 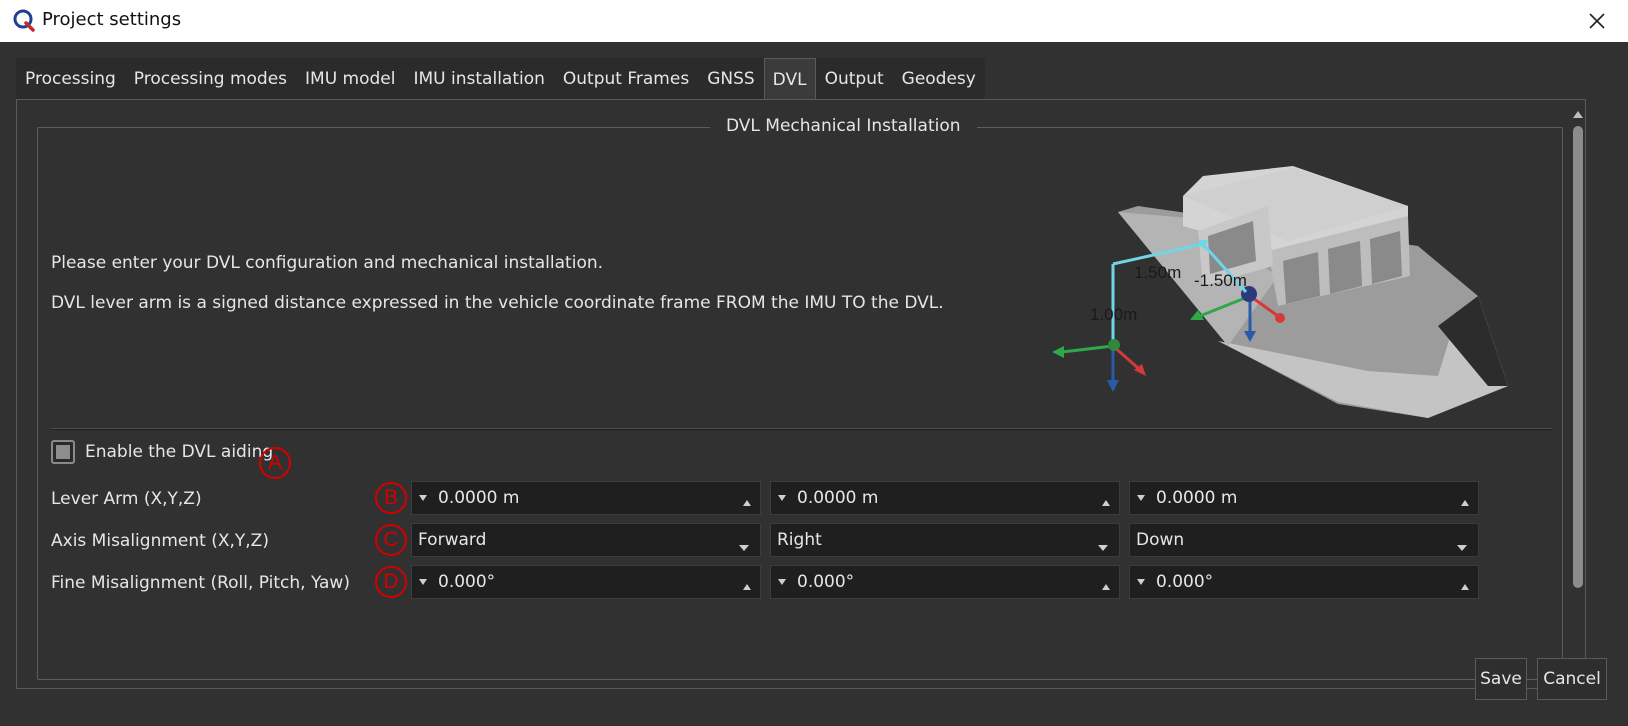 What do you see at coordinates (391, 498) in the screenshot?
I see `annotation-marker-b: B` at bounding box center [391, 498].